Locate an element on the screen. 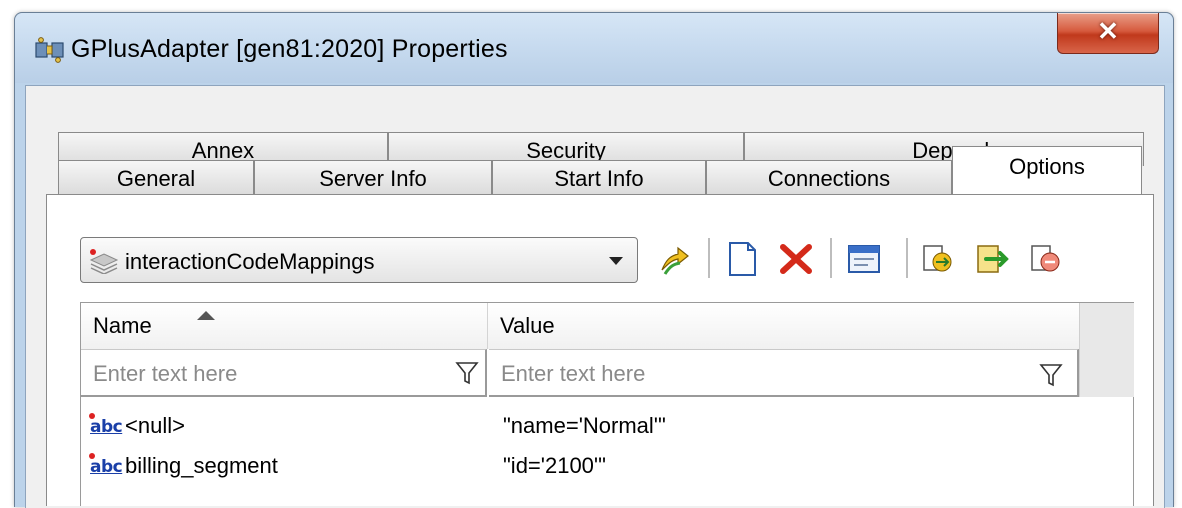 The width and height of the screenshot is (1182, 508). sort-ascending-icon is located at coordinates (206, 315).